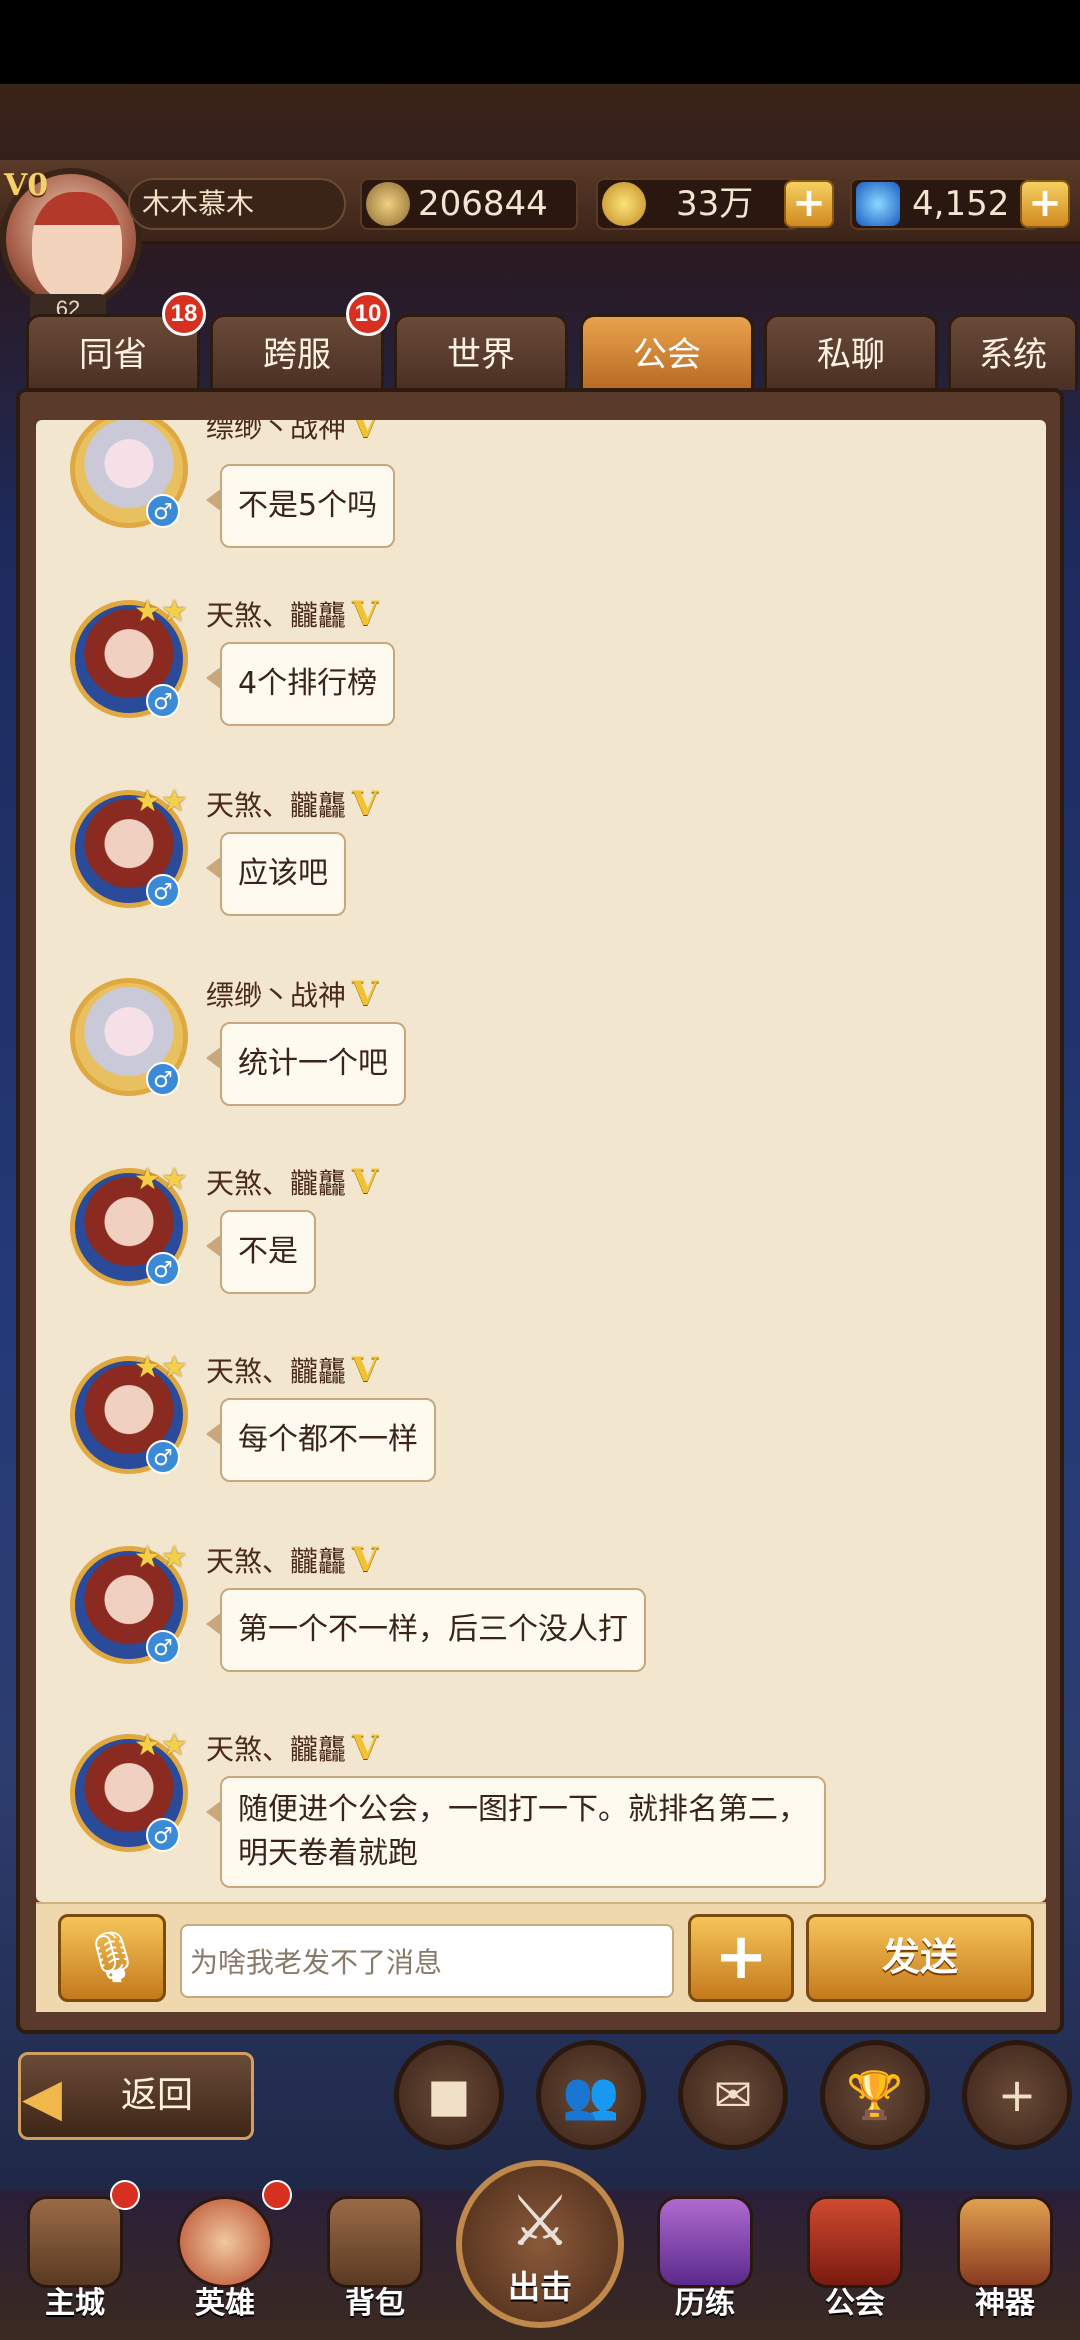 The height and width of the screenshot is (2340, 1080). I want to click on gem-value: 4,152, so click(961, 204).